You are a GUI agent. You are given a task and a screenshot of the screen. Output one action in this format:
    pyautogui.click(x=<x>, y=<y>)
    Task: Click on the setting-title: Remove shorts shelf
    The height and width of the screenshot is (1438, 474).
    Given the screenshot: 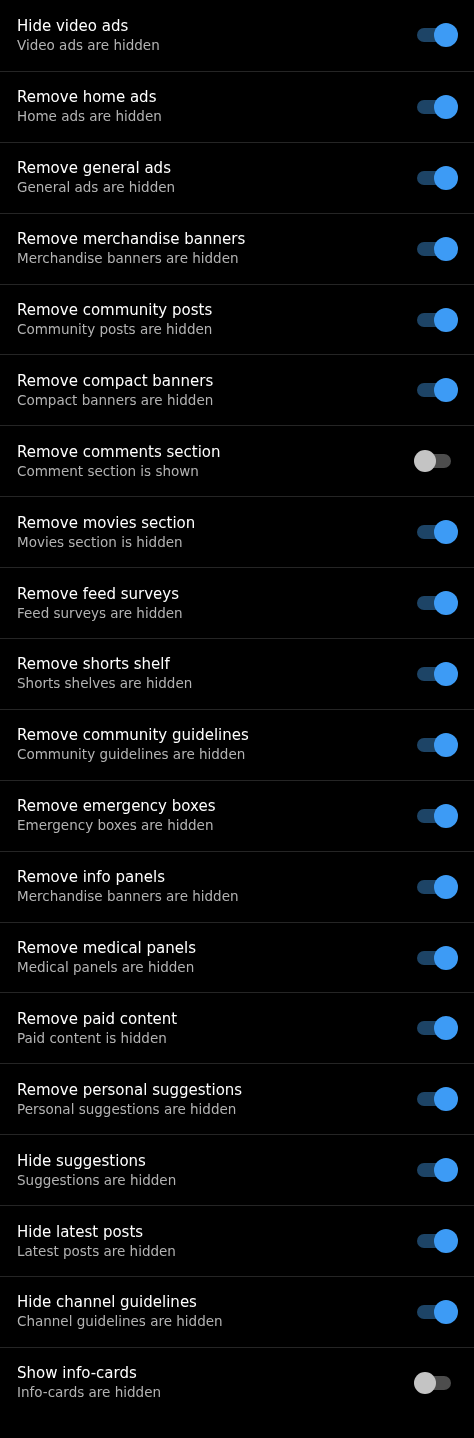 What is the action you would take?
    pyautogui.click(x=94, y=664)
    